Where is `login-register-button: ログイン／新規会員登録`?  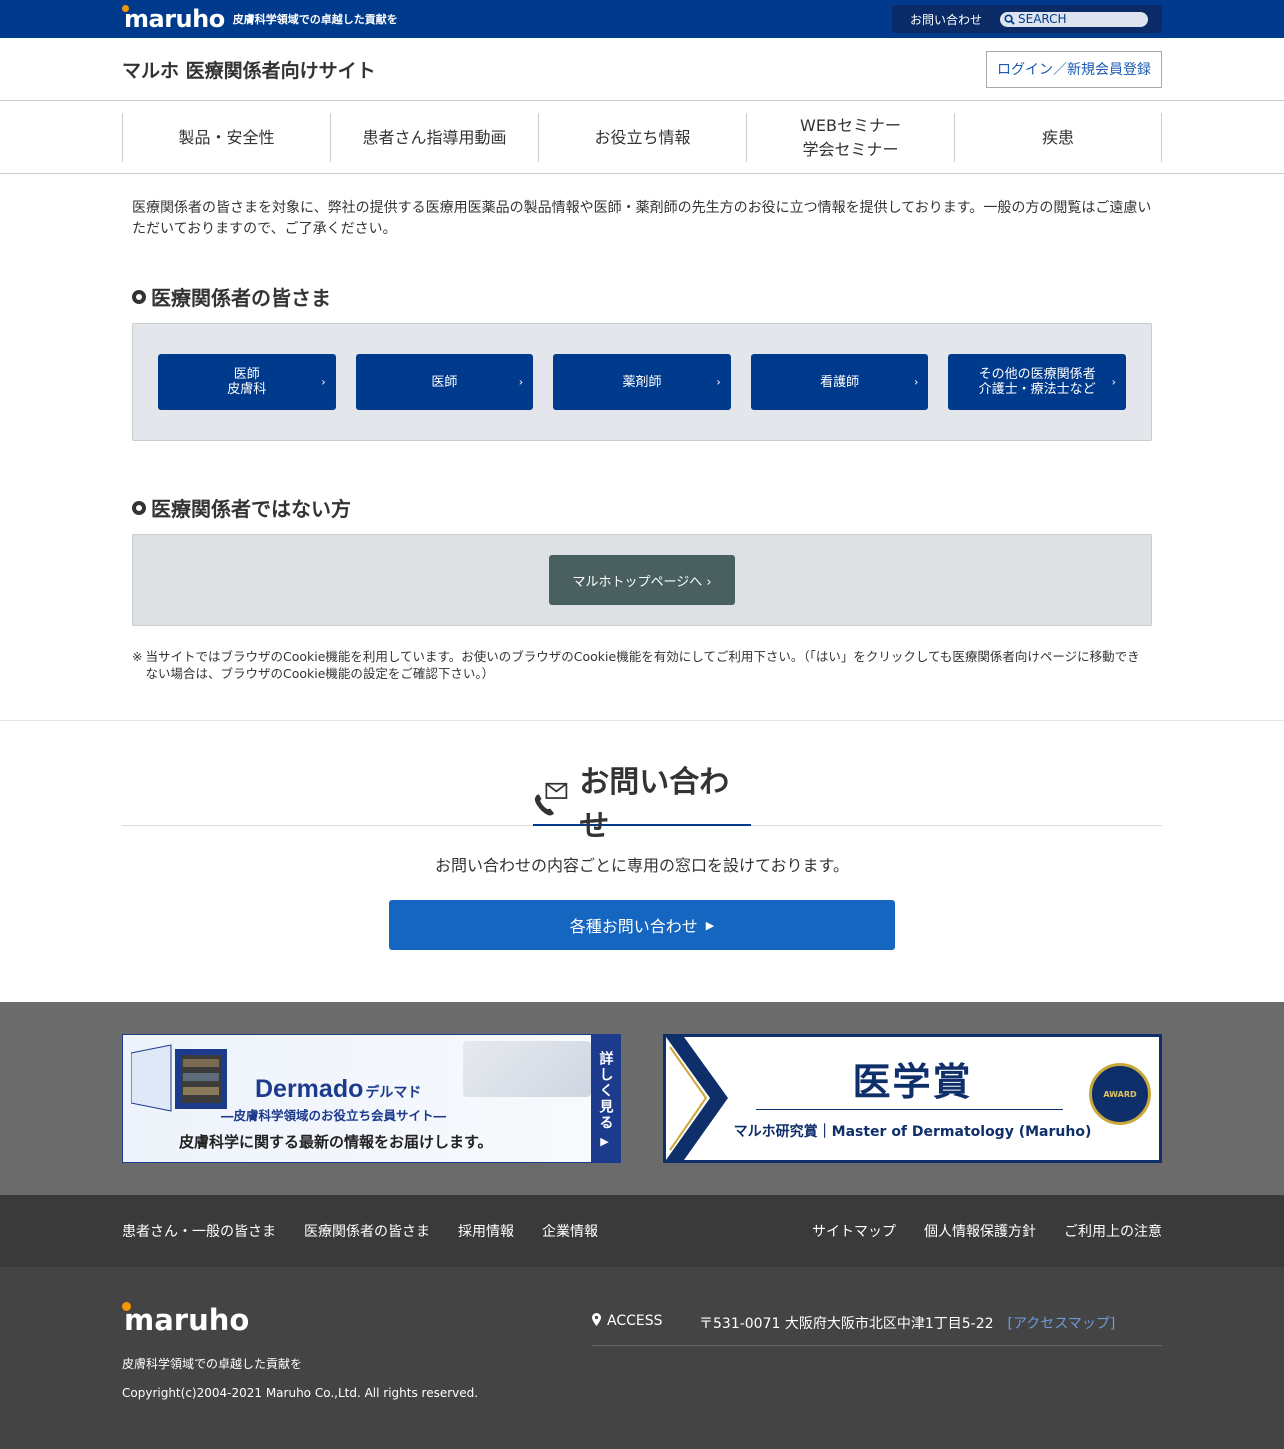
login-register-button: ログイン／新規会員登録 is located at coordinates (1074, 69).